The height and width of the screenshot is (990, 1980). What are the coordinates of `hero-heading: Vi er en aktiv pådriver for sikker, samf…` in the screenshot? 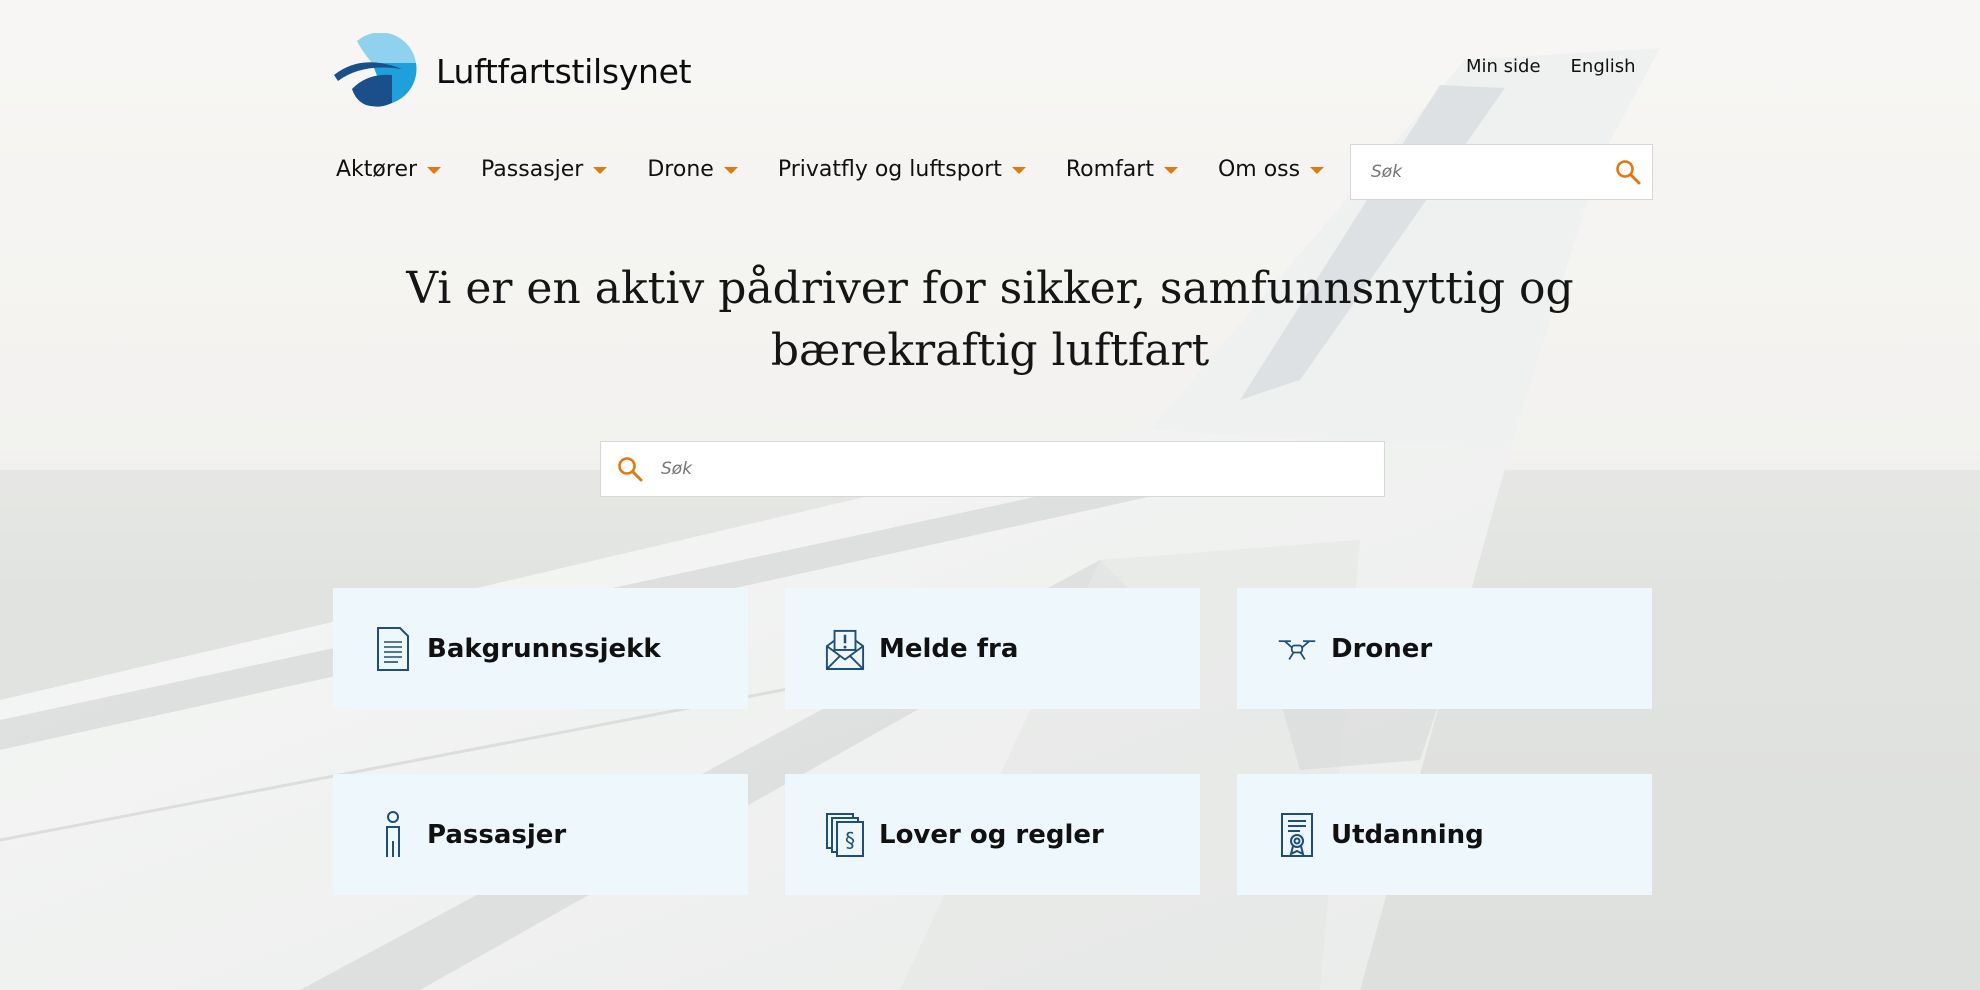 It's located at (990, 320).